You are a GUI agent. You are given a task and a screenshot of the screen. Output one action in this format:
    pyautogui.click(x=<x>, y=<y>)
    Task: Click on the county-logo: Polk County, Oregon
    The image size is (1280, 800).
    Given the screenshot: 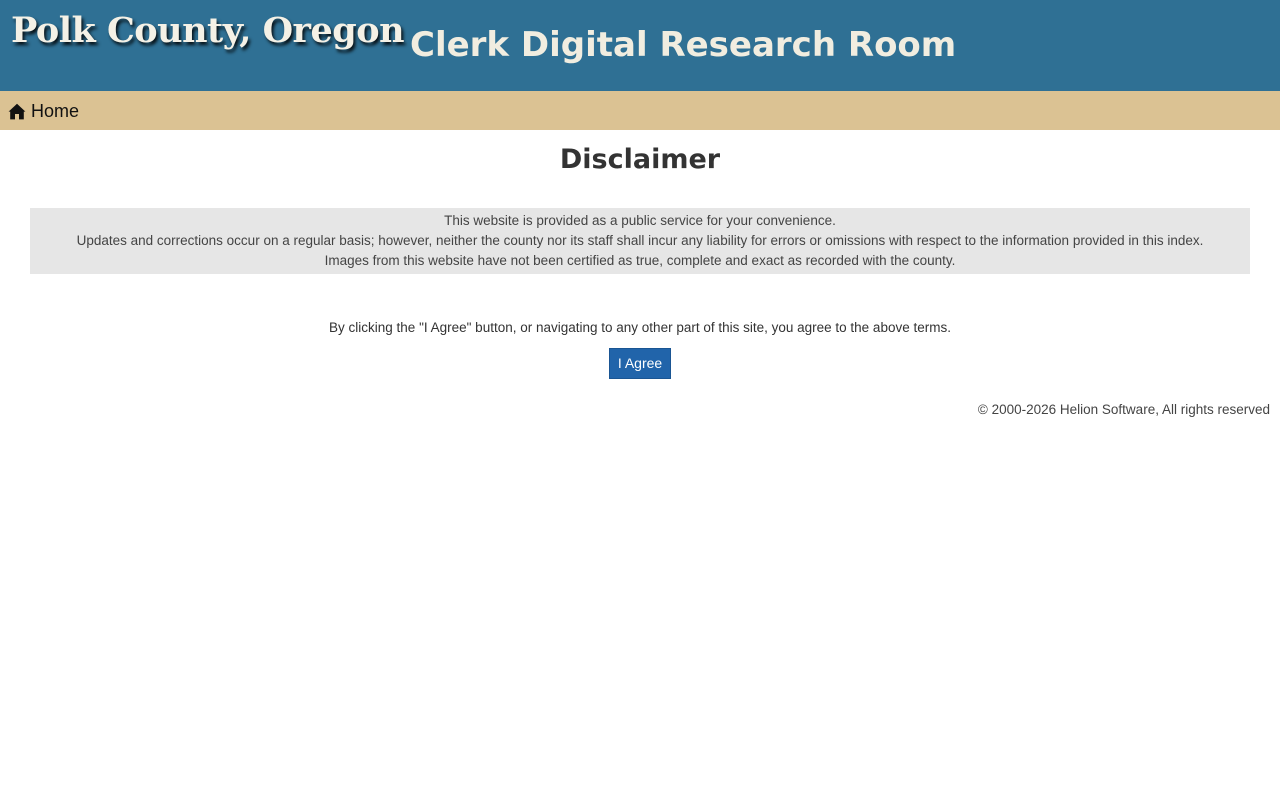 What is the action you would take?
    pyautogui.click(x=208, y=30)
    